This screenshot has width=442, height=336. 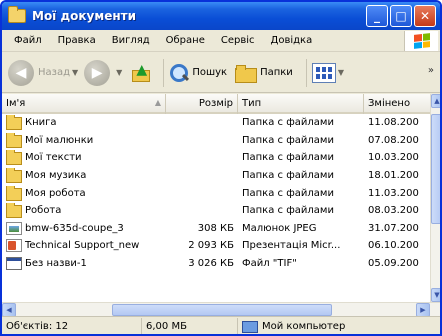 I want to click on column-date: Змінено, so click(x=397, y=104).